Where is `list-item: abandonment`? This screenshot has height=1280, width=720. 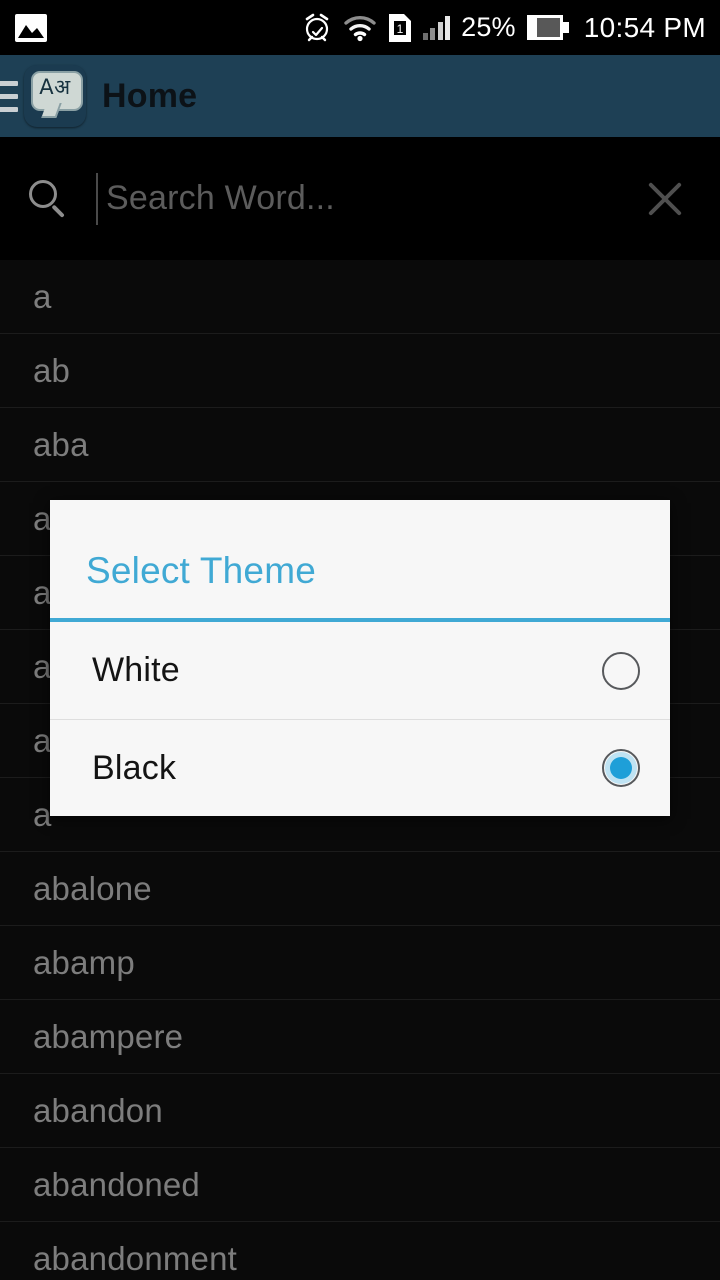
list-item: abandonment is located at coordinates (360, 1251).